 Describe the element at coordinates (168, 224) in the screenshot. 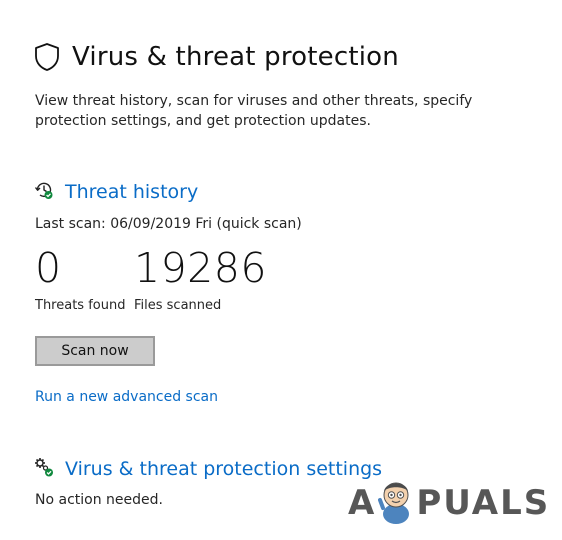

I see `last-scan-text: Last scan: 06/09/2019 Fri (quick scan)` at that location.